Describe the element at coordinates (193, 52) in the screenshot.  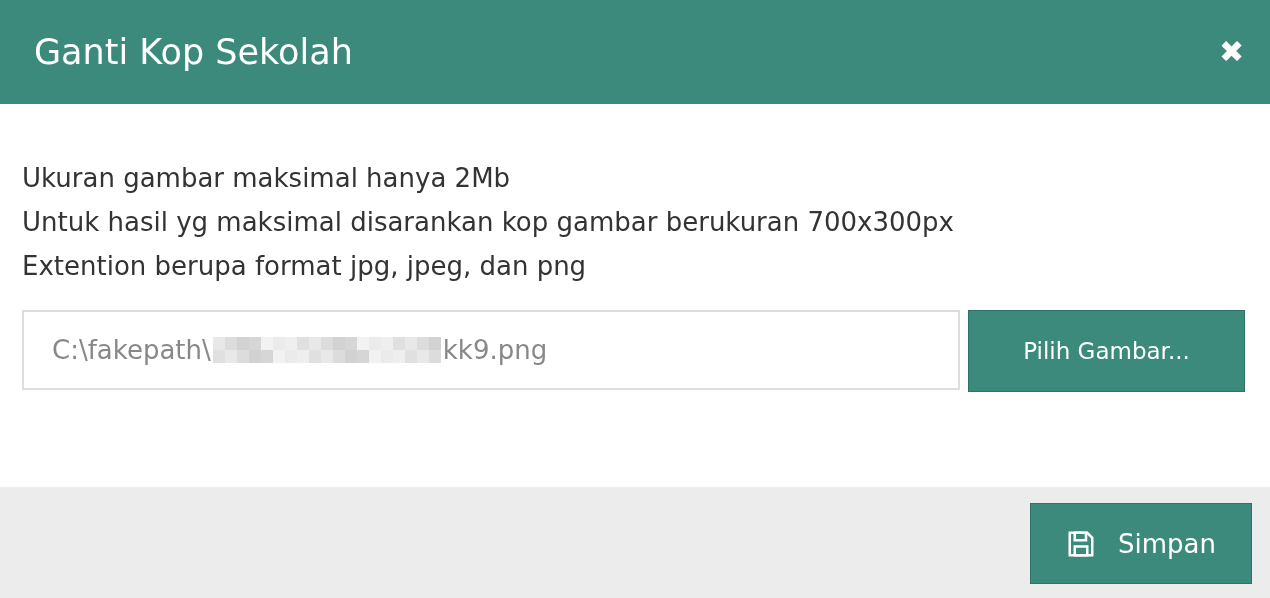
I see `dialog-title: Ganti Kop Sekolah` at that location.